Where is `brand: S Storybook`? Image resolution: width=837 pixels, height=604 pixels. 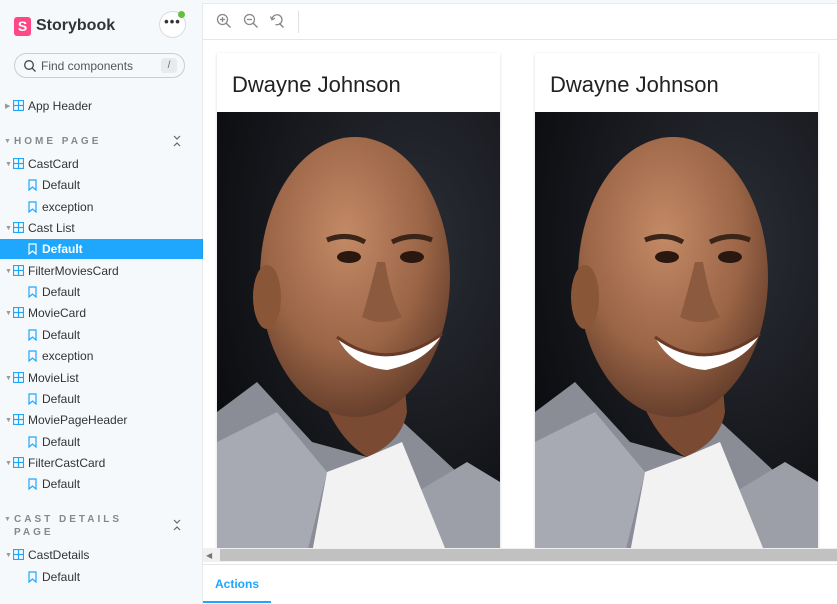
brand: S Storybook is located at coordinates (64, 26).